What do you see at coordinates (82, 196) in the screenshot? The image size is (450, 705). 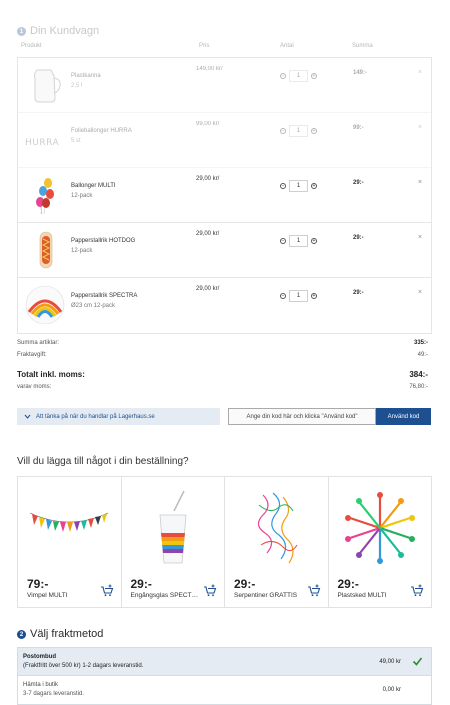 I see `product-variant: 12-pack` at bounding box center [82, 196].